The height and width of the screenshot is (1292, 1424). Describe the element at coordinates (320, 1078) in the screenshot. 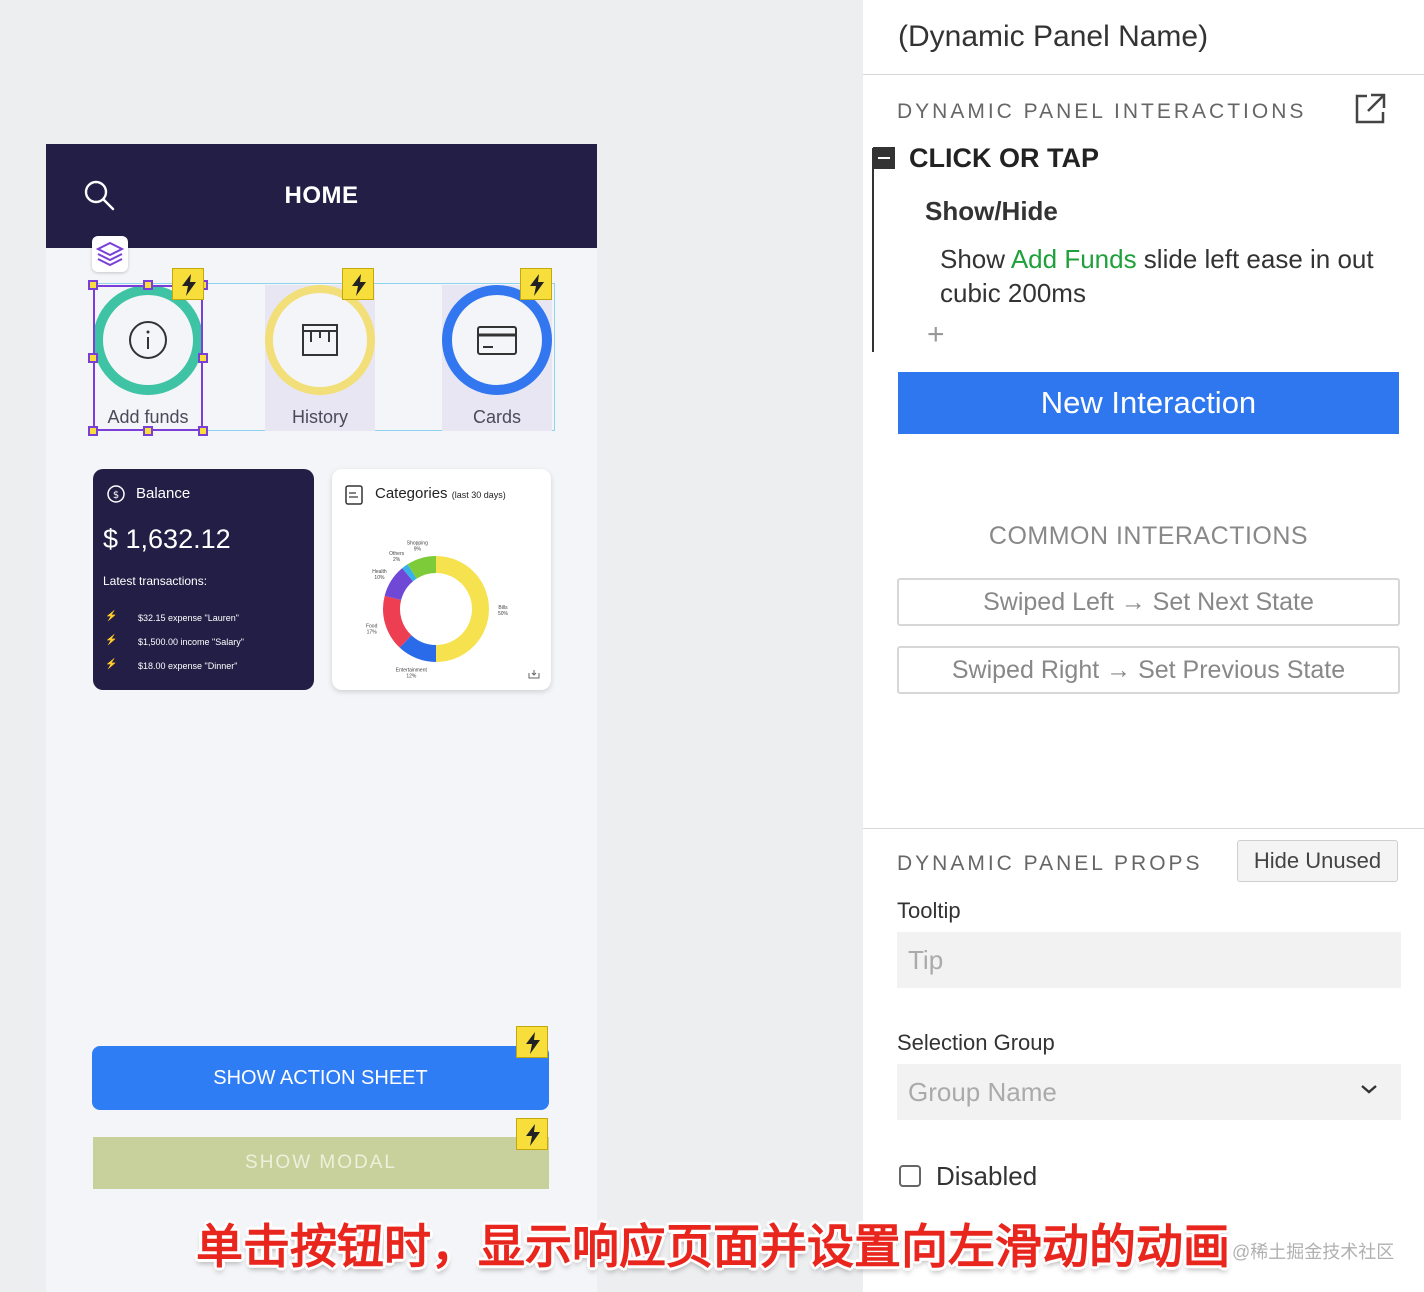

I see `show-action-sheet-button: SHOW ACTION SHEET` at that location.